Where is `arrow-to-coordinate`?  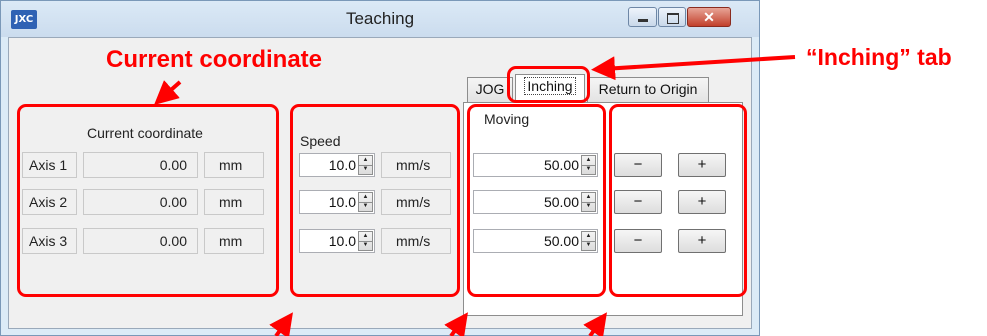
arrow-to-coordinate is located at coordinates (168, 92).